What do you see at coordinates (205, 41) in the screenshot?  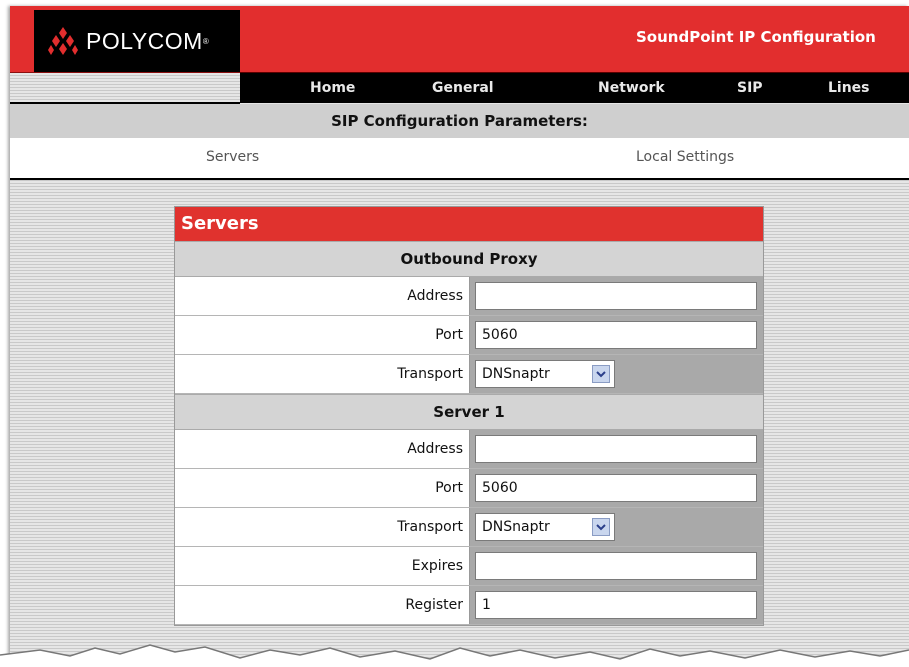 I see `logo-trademark: ®` at bounding box center [205, 41].